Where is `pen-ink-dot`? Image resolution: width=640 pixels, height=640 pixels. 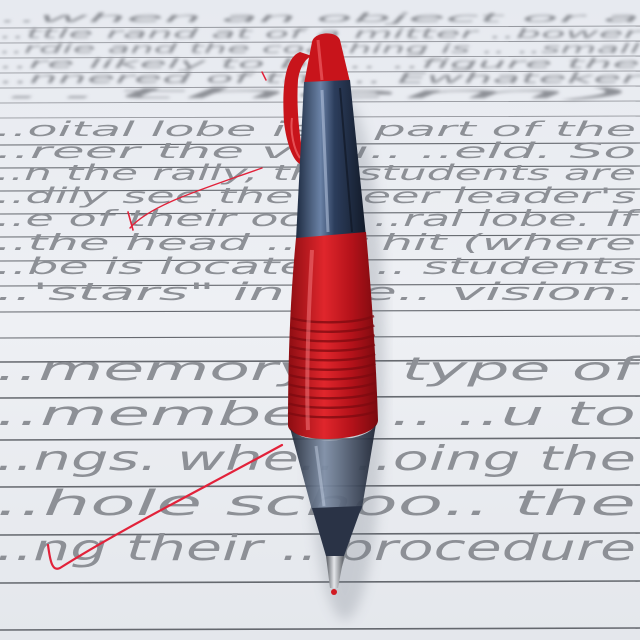 pen-ink-dot is located at coordinates (334, 592).